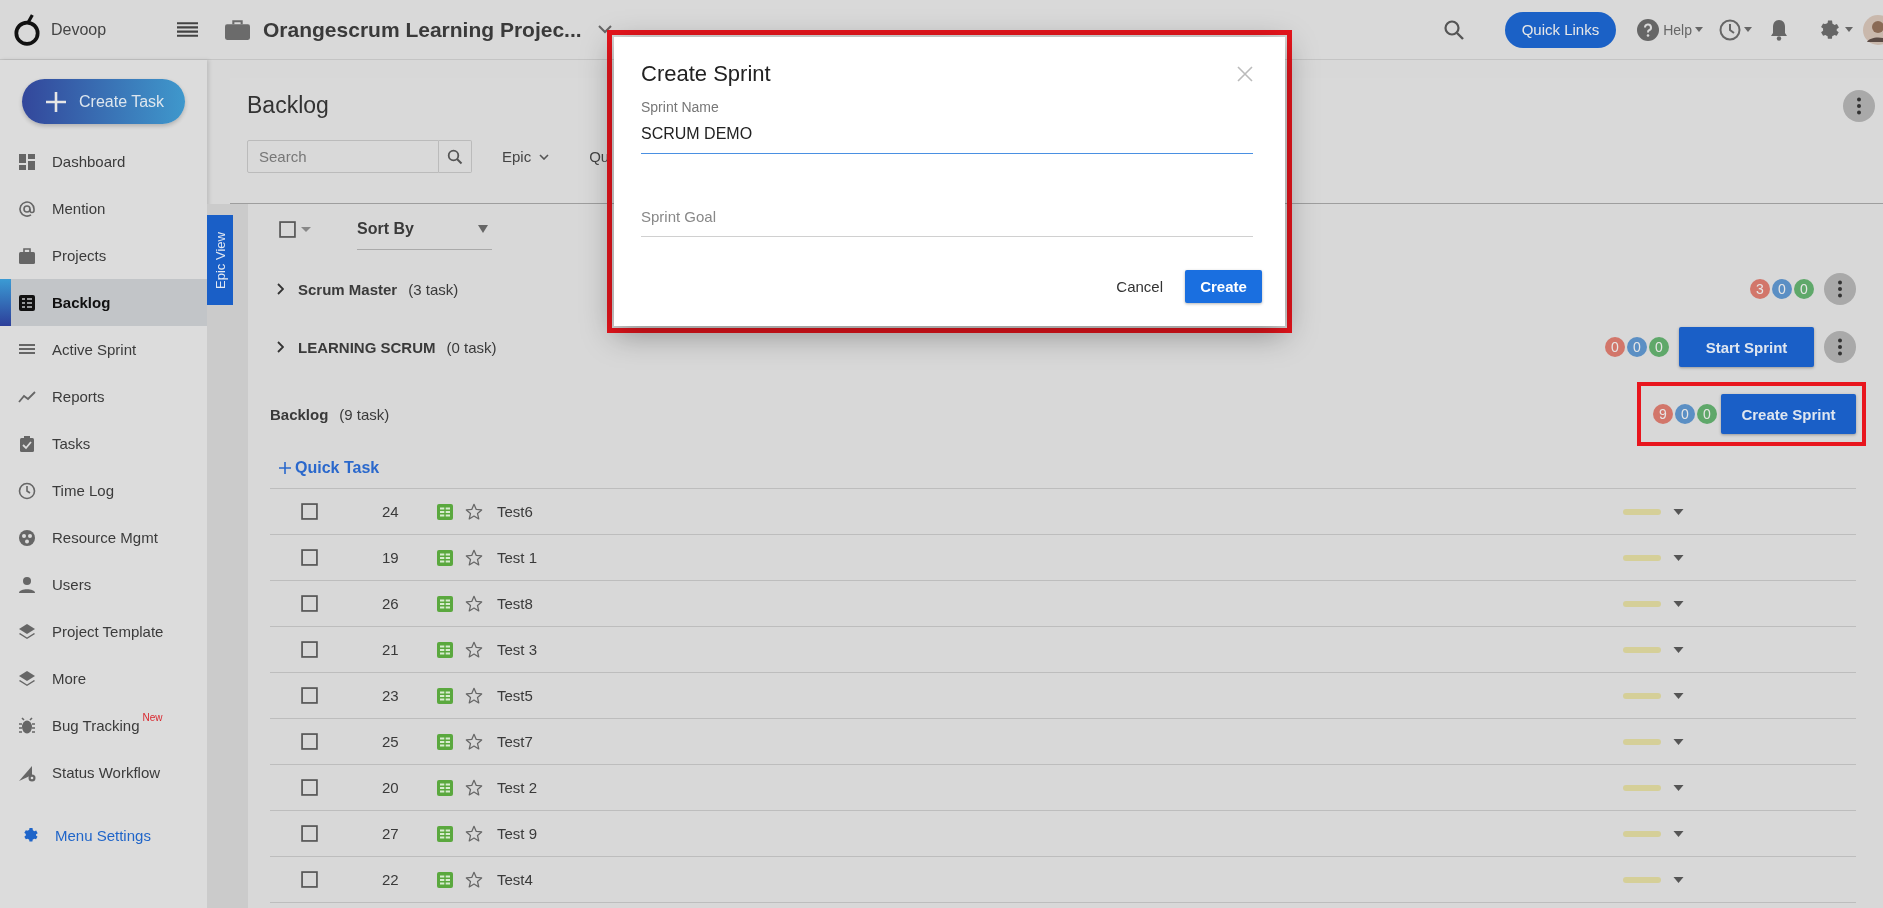 This screenshot has width=1883, height=908. I want to click on cancel-button: Cancel, so click(1139, 286).